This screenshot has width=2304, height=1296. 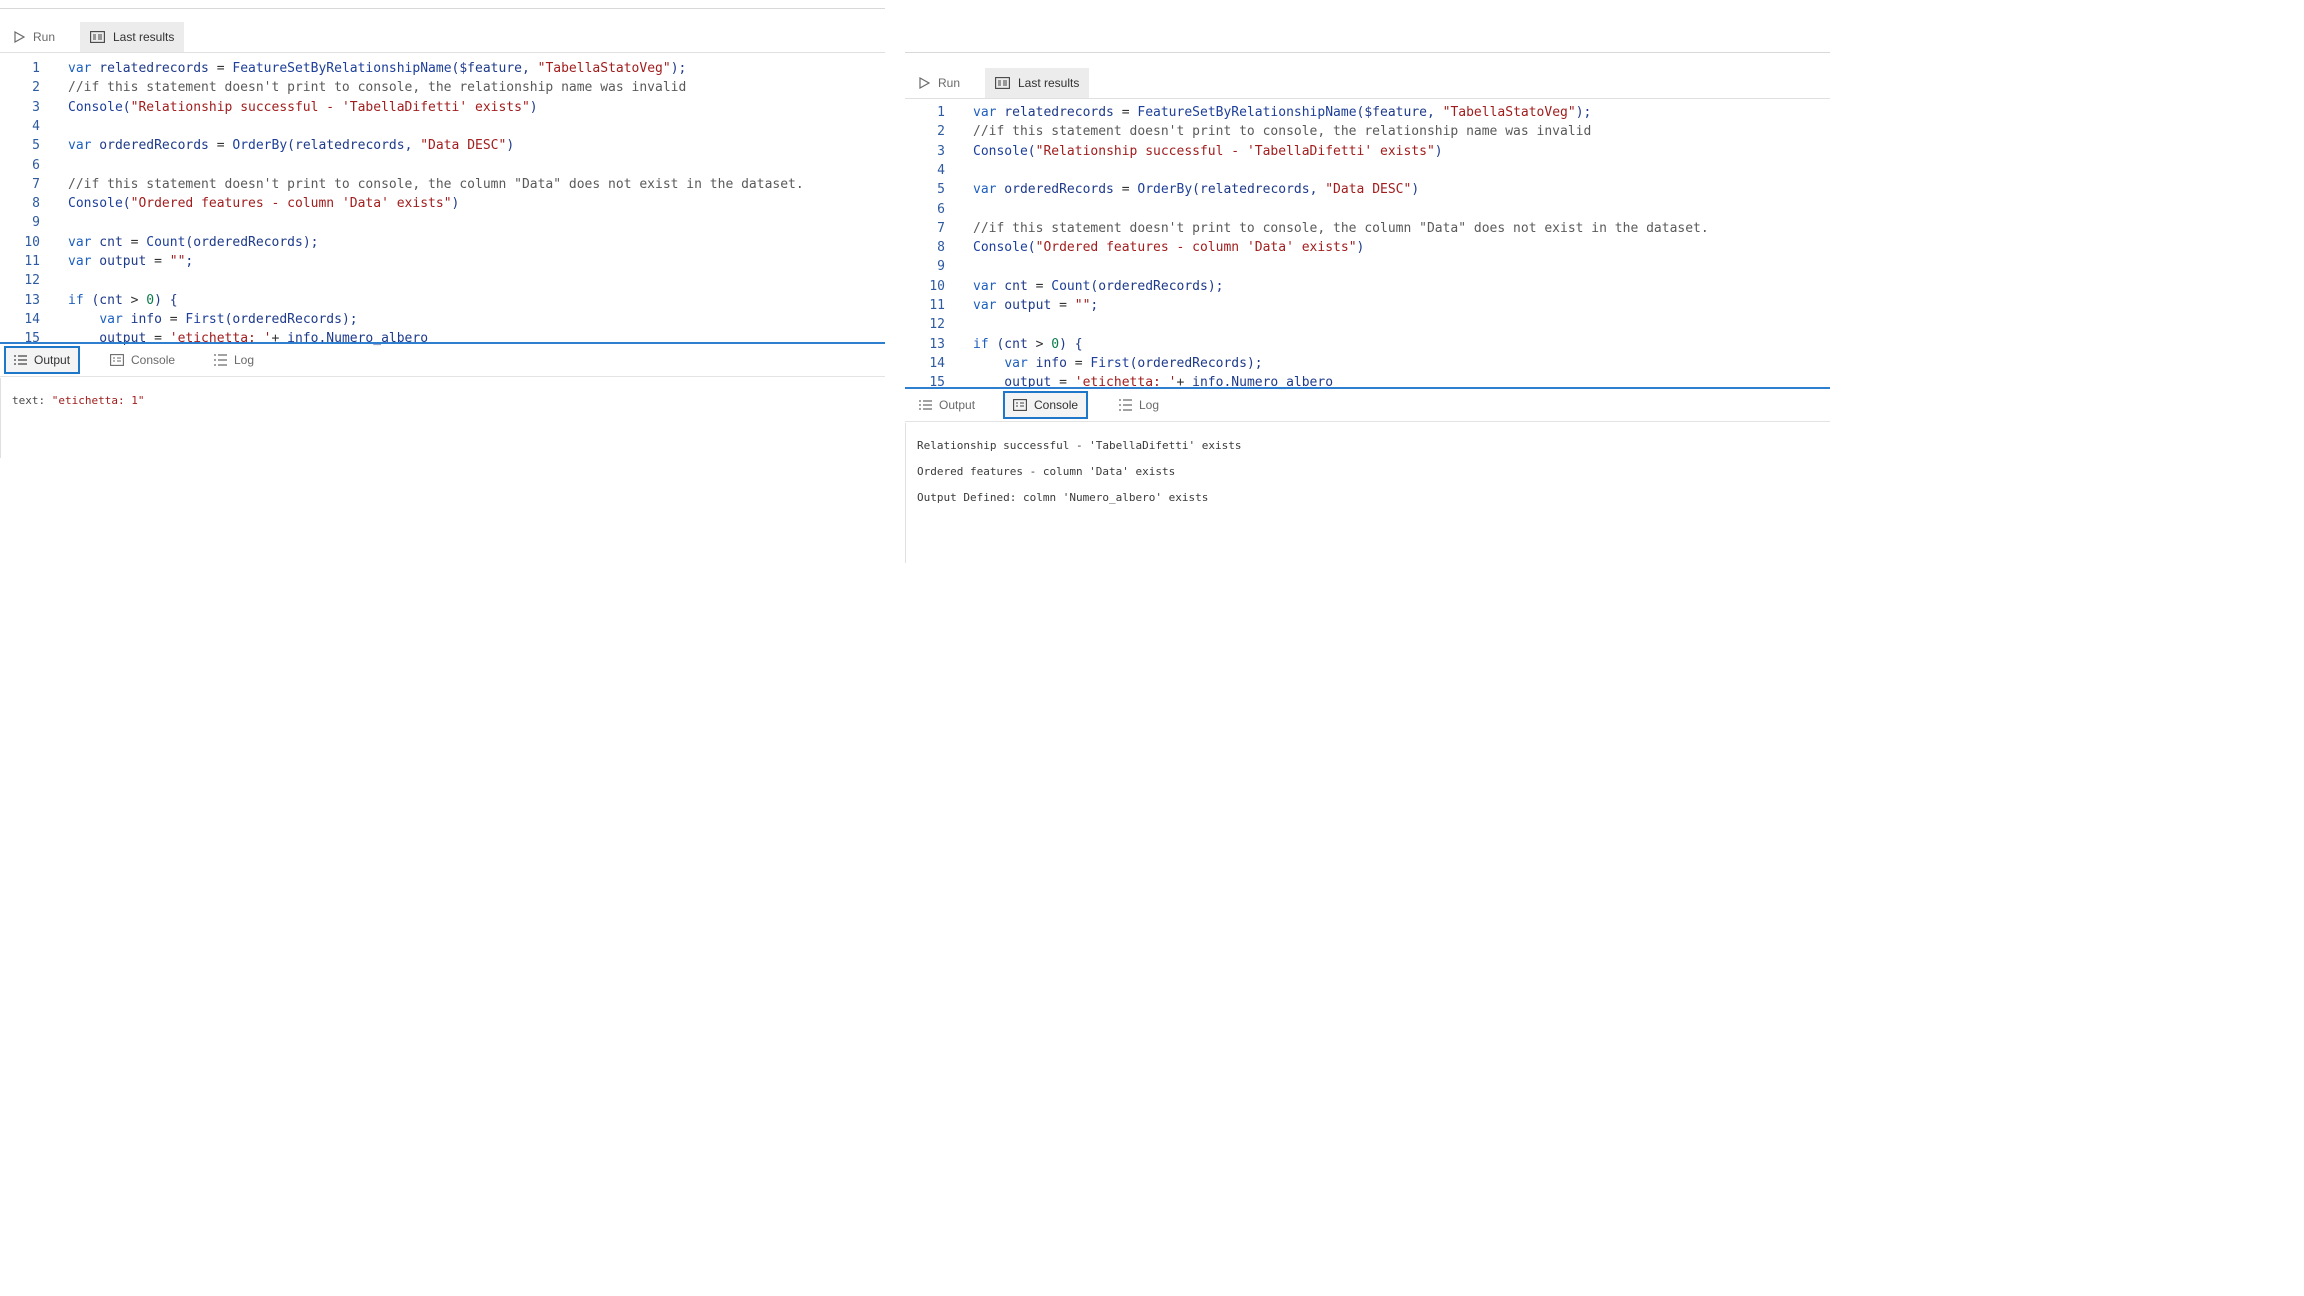 I want to click on play-icon, so click(x=19, y=37).